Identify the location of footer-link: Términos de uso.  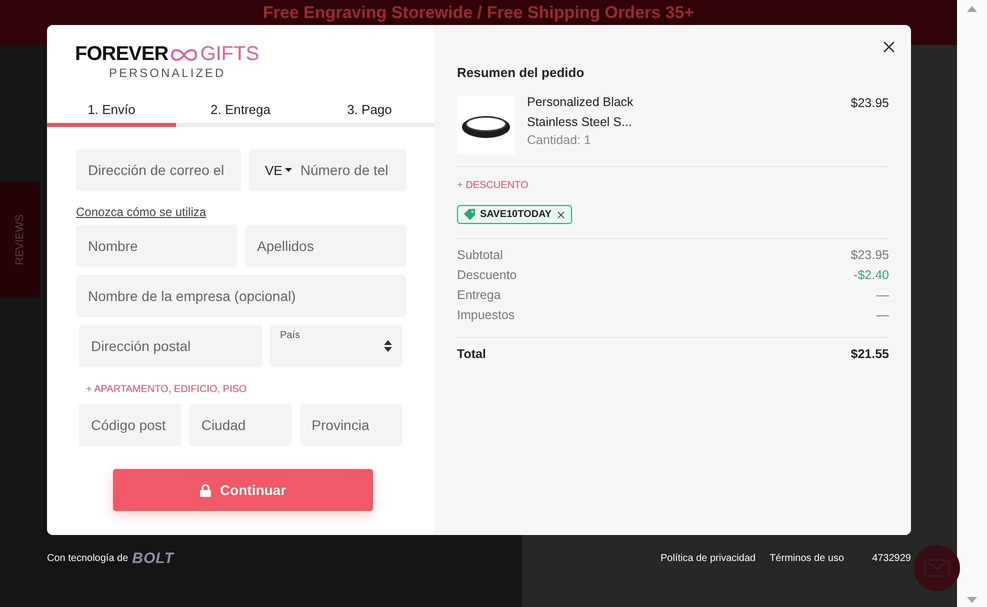
(807, 558).